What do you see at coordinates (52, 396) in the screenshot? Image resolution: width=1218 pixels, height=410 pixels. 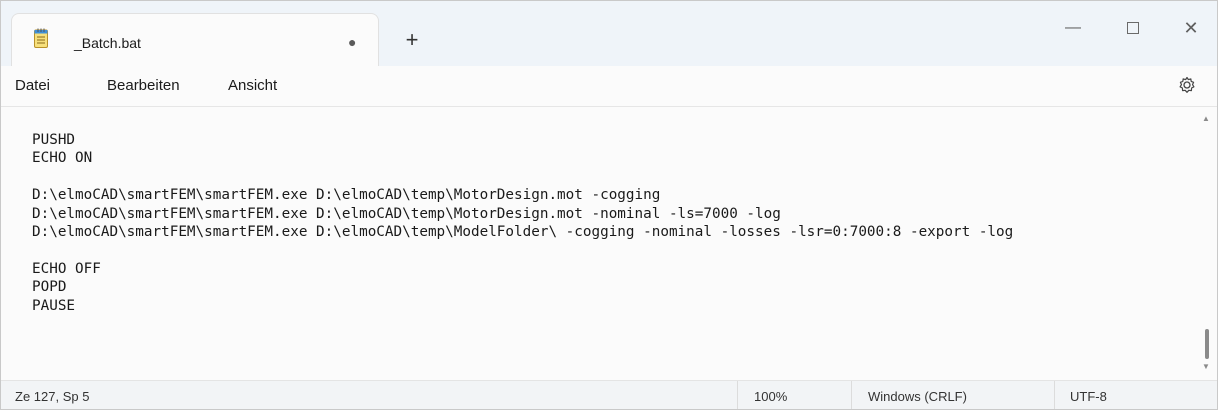 I see `cursor-position: Ze 127, Sp 5` at bounding box center [52, 396].